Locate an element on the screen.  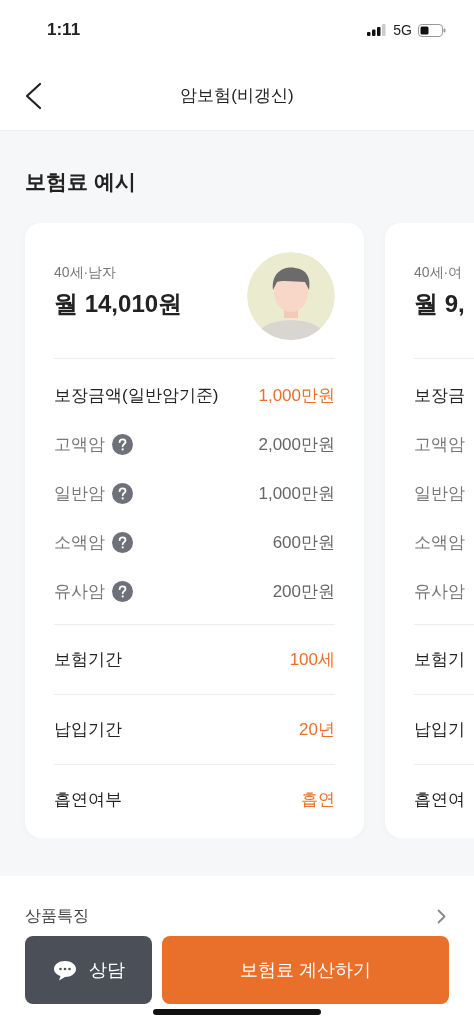
coverage-amount: 1,000만원 is located at coordinates (296, 396).